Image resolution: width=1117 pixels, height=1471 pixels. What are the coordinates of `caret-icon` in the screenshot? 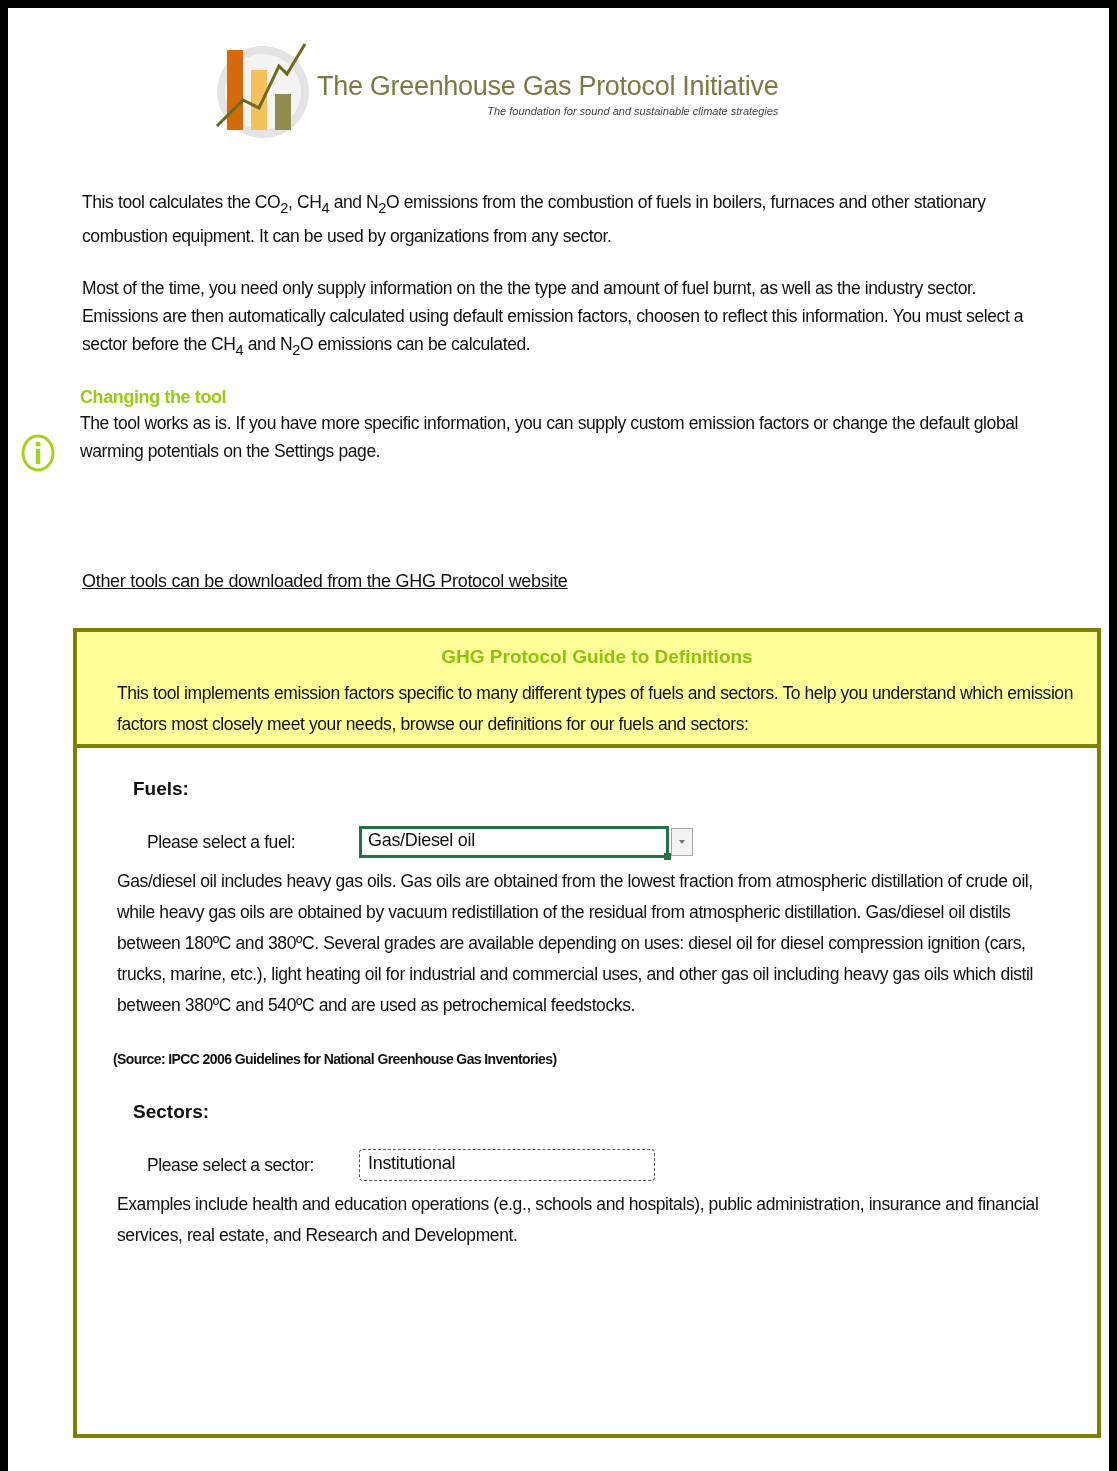 It's located at (682, 842).